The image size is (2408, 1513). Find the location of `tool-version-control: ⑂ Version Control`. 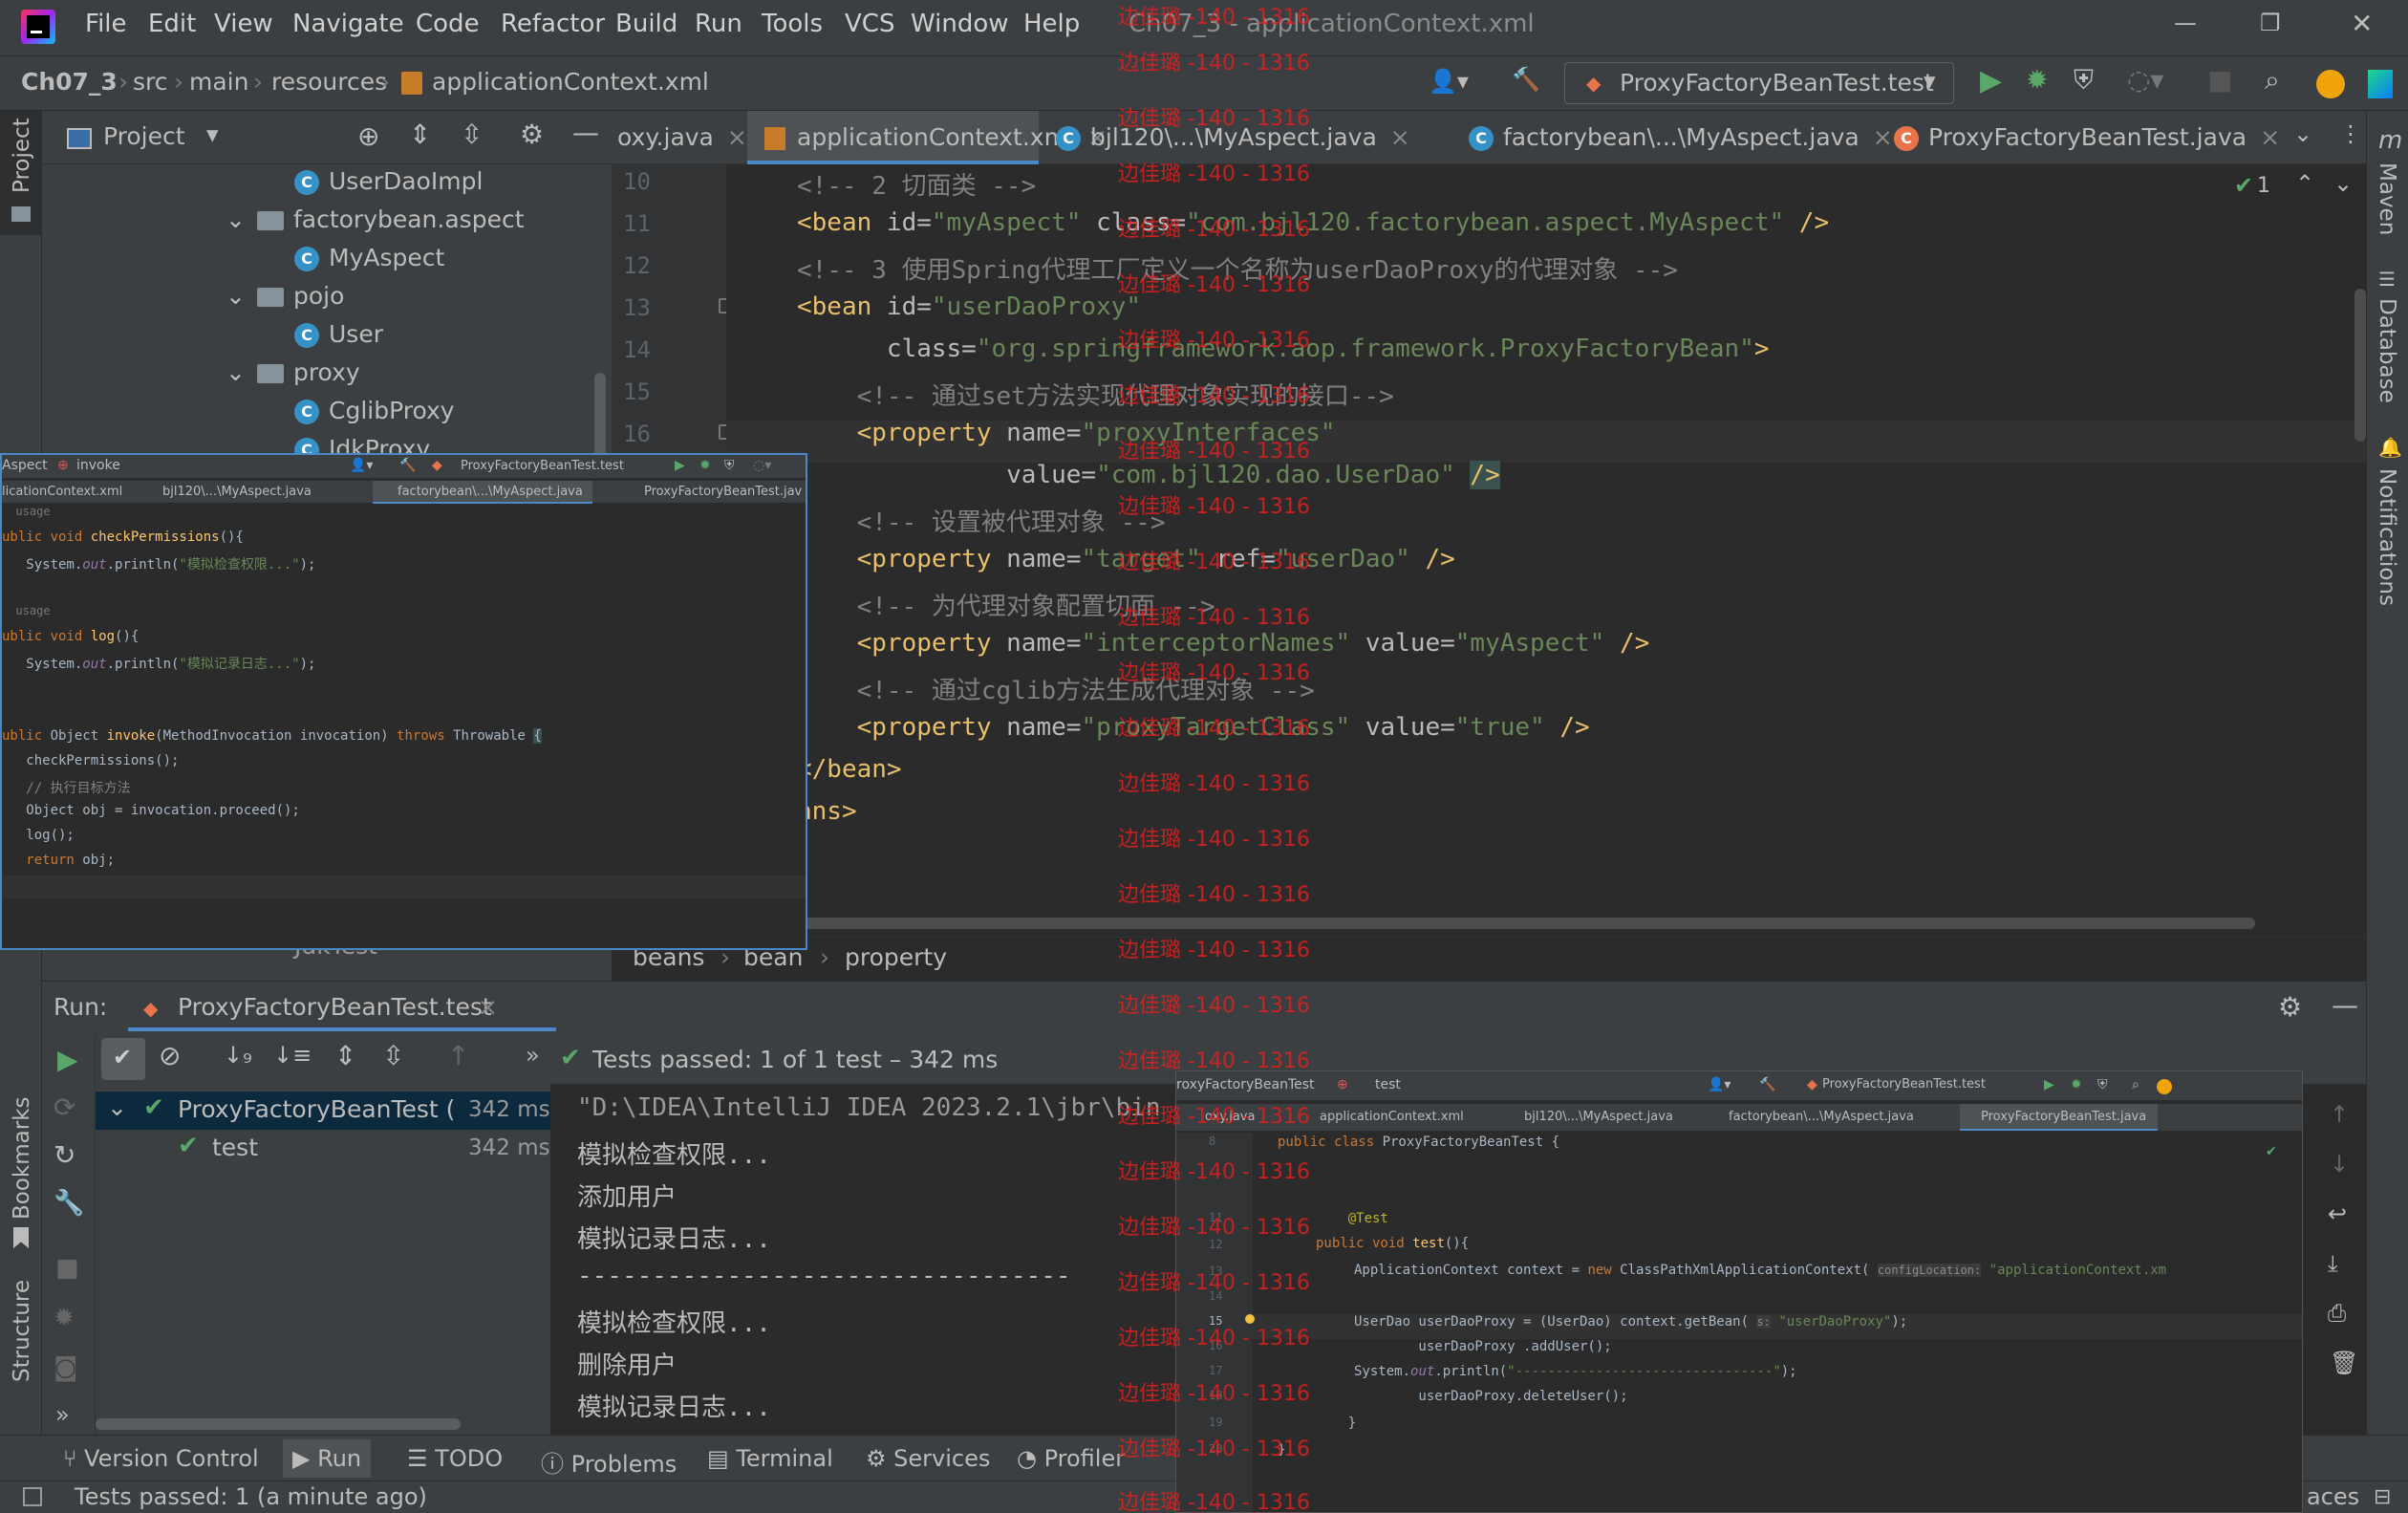

tool-version-control: ⑂ Version Control is located at coordinates (161, 1459).